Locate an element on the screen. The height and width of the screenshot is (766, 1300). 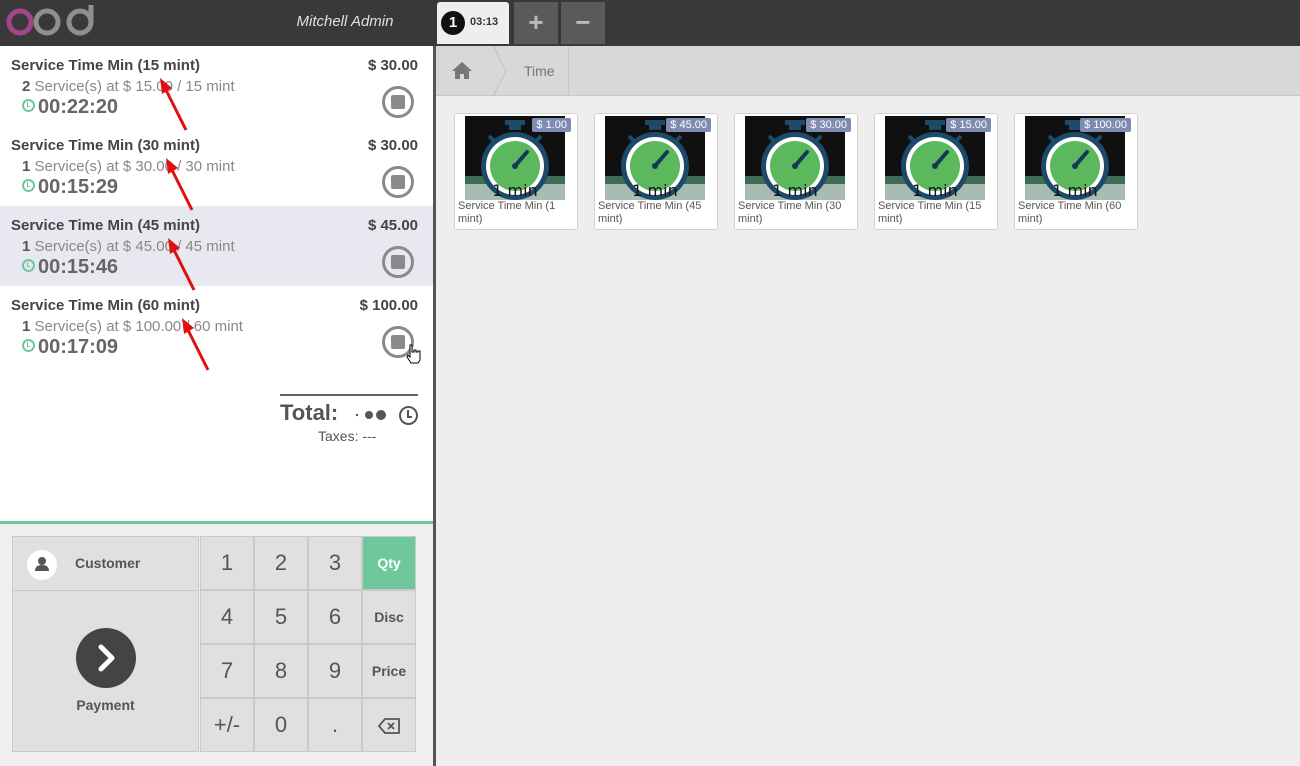
customer-button: Customer is located at coordinates (105, 563).